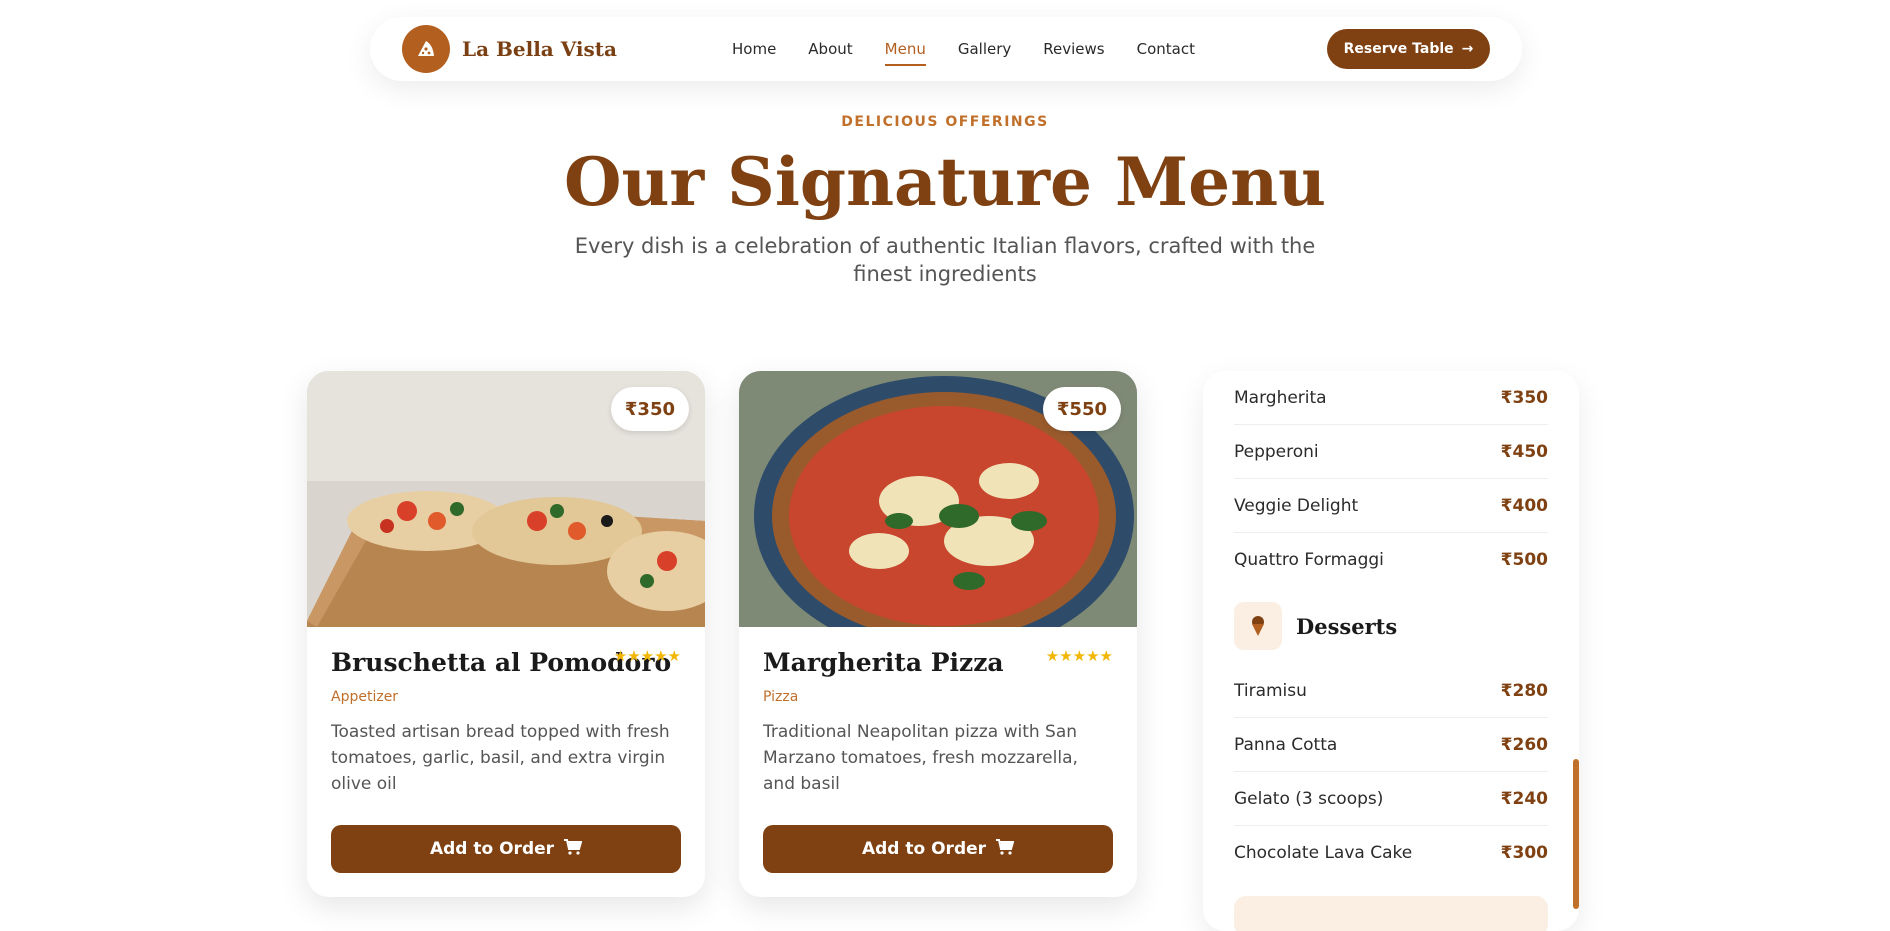  I want to click on item-price: ₹260, so click(1524, 744).